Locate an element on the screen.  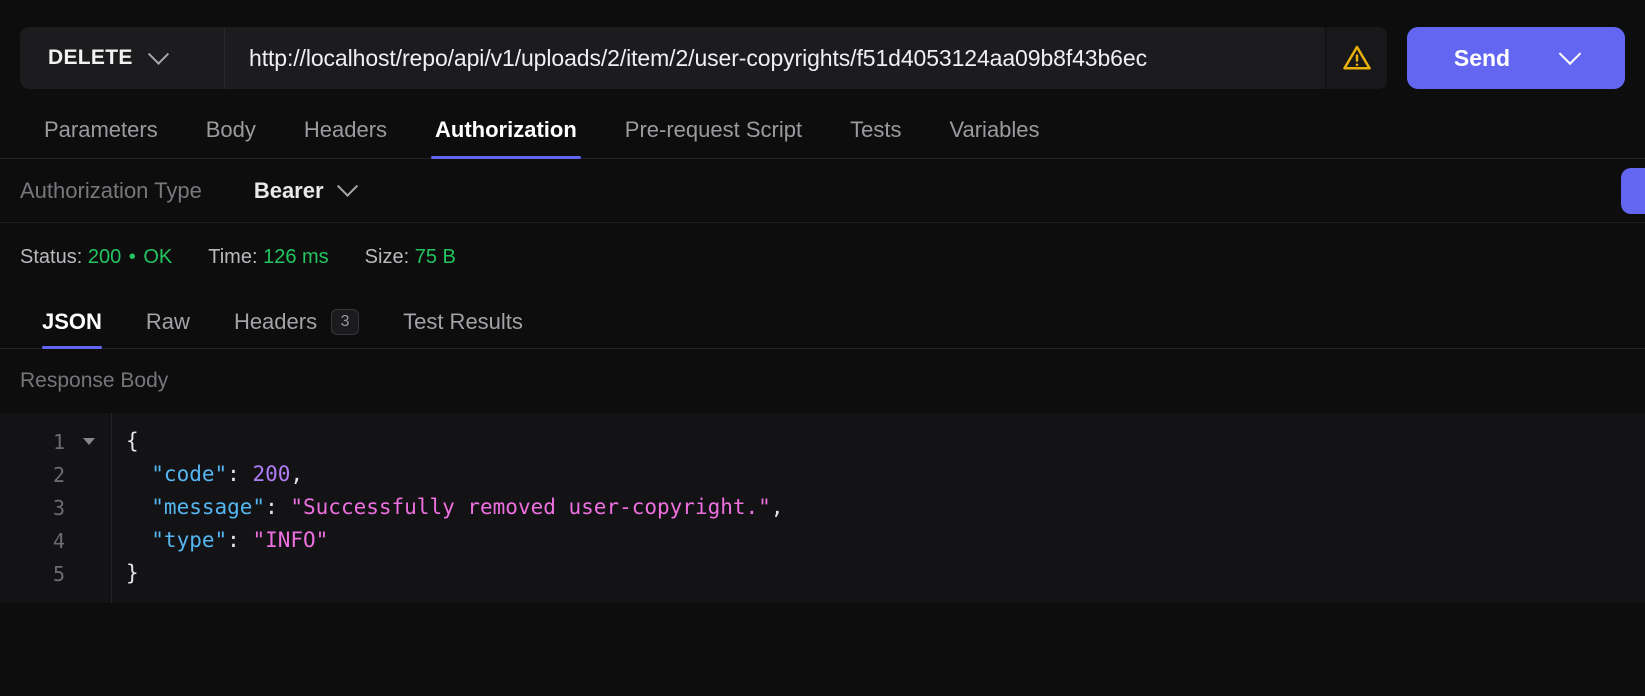
line-number: 4 is located at coordinates (58, 540).